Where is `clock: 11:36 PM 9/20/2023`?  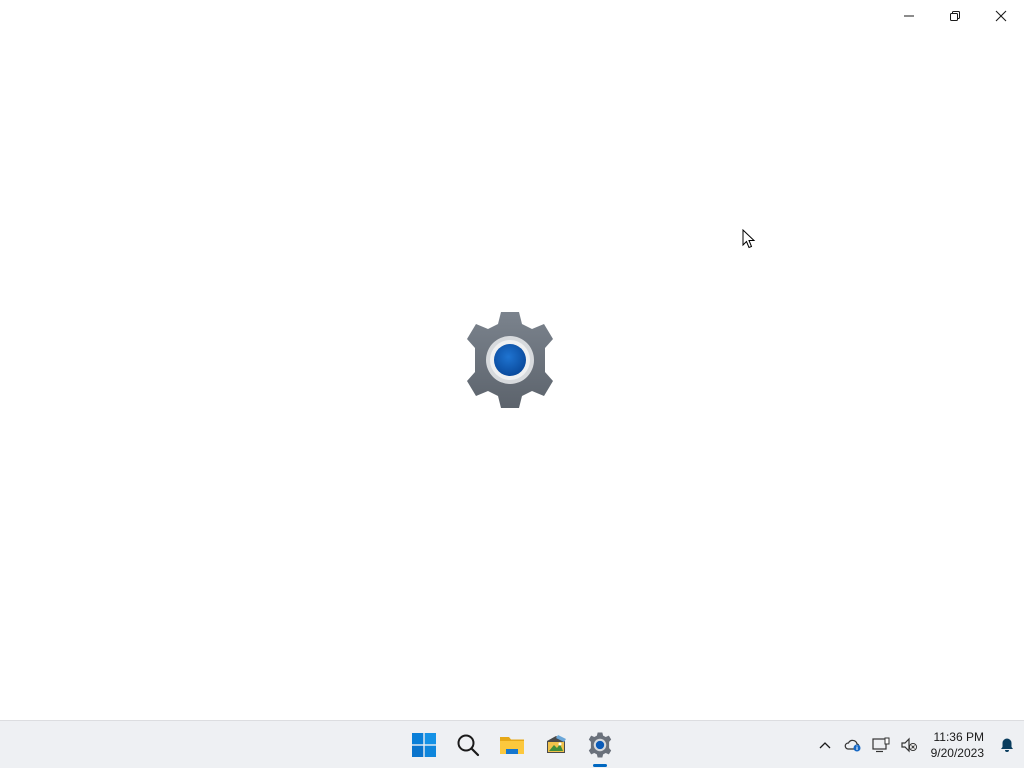 clock: 11:36 PM 9/20/2023 is located at coordinates (956, 745).